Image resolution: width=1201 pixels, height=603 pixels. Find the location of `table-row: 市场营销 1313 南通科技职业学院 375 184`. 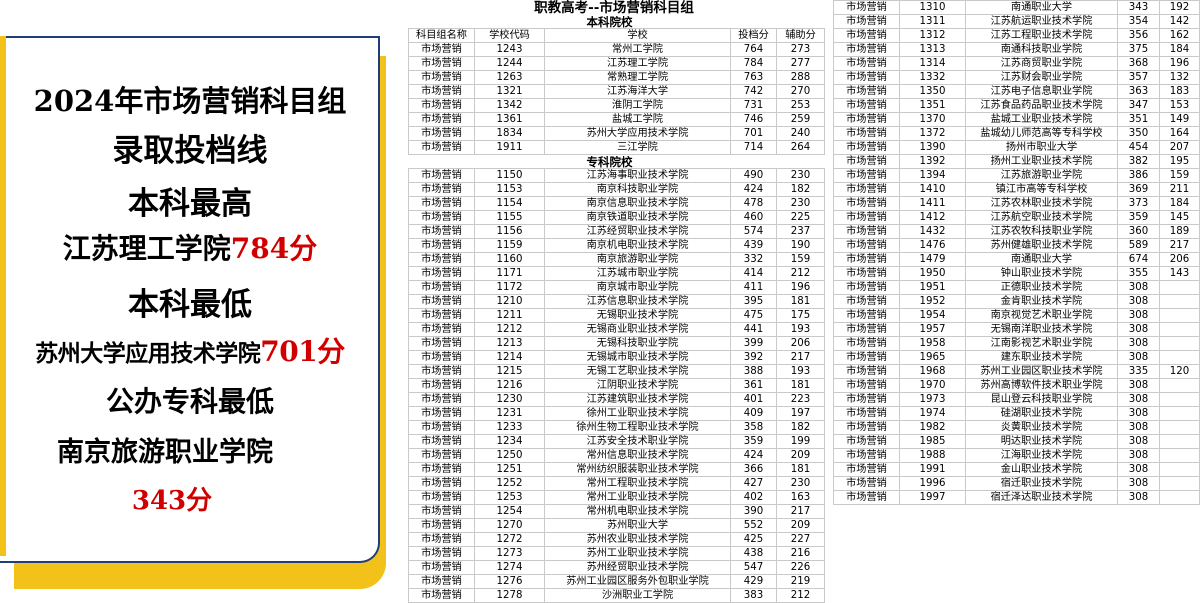

table-row: 市场营销 1313 南通科技职业学院 375 184 is located at coordinates (1016, 49).